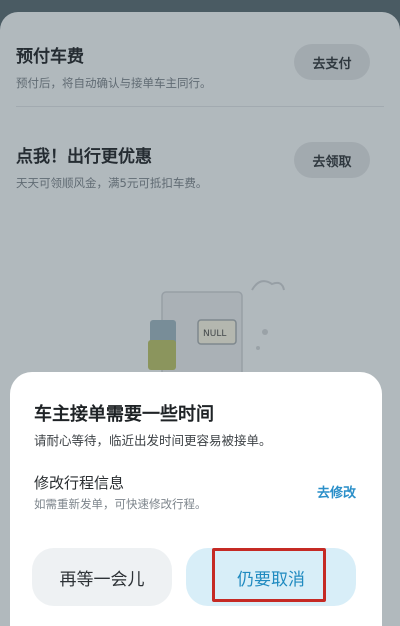 This screenshot has height=626, width=400. I want to click on modify-trip-title: 修改行程信息, so click(79, 483).